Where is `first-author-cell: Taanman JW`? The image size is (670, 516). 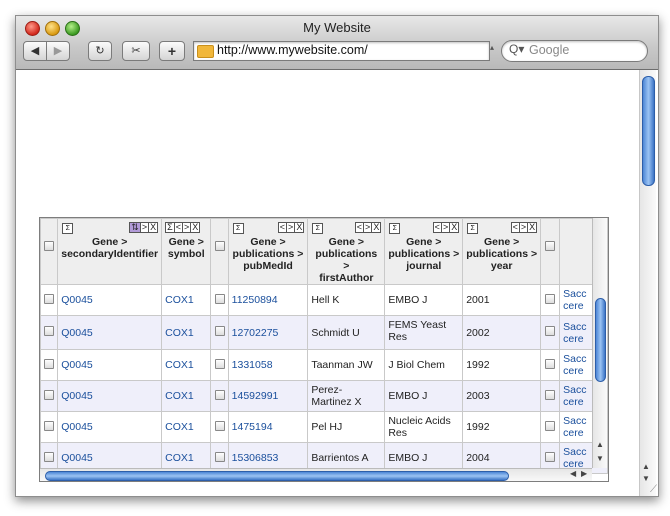 first-author-cell: Taanman JW is located at coordinates (346, 365).